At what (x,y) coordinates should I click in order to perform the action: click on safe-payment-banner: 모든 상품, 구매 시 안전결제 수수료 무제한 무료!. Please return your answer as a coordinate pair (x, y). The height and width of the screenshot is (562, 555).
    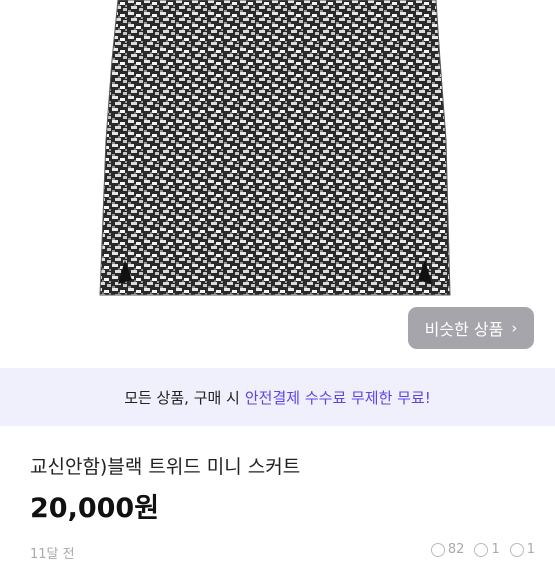
    Looking at the image, I should click on (277, 397).